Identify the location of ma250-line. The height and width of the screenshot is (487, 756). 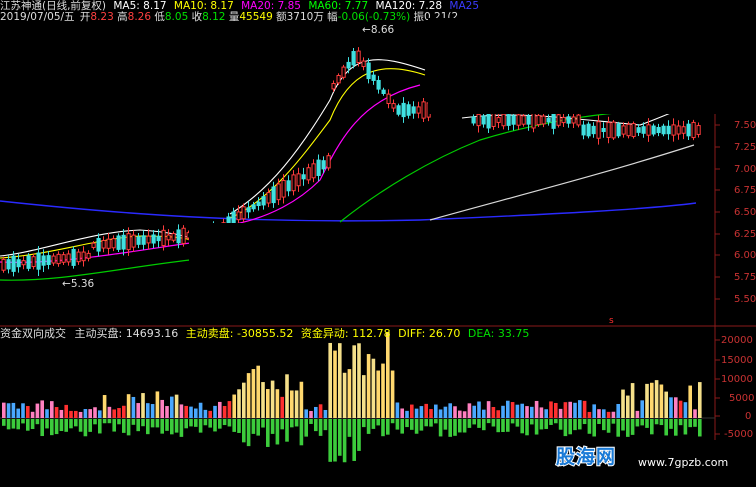
(348, 211).